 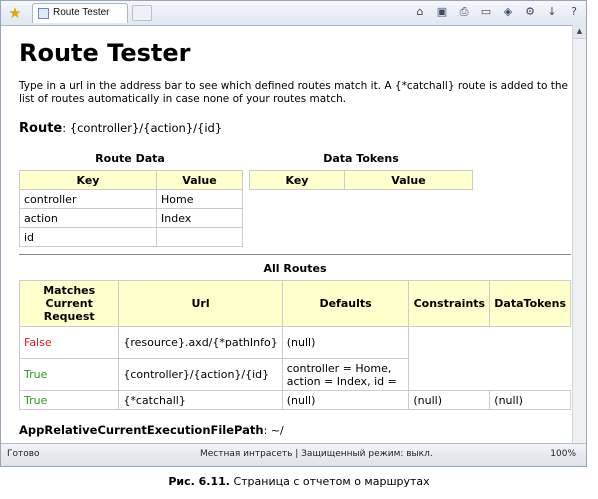 What do you see at coordinates (497, 12) in the screenshot?
I see `command-bar: ⌂ ▣ ⎙ ▭ ◈ ⚙ ↓ ?` at bounding box center [497, 12].